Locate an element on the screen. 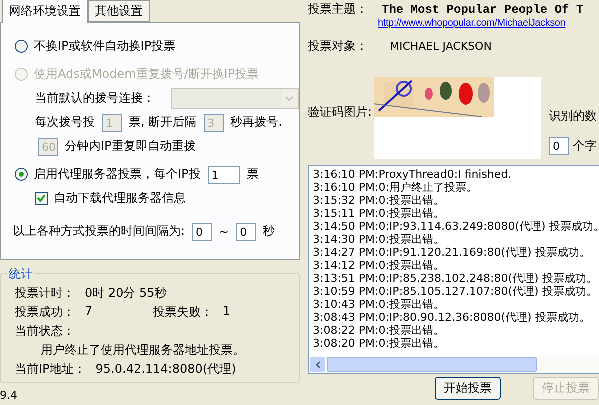 Image resolution: width=599 pixels, height=405 pixels. label: 票, 断开后隔 is located at coordinates (163, 122).